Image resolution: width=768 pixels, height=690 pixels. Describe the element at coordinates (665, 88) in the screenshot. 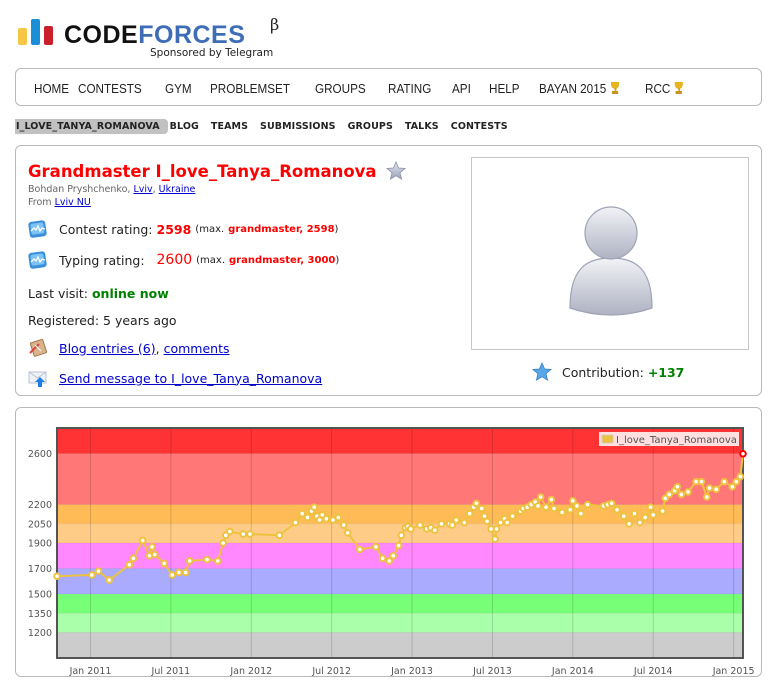

I see `menu-rcc: RCC` at that location.